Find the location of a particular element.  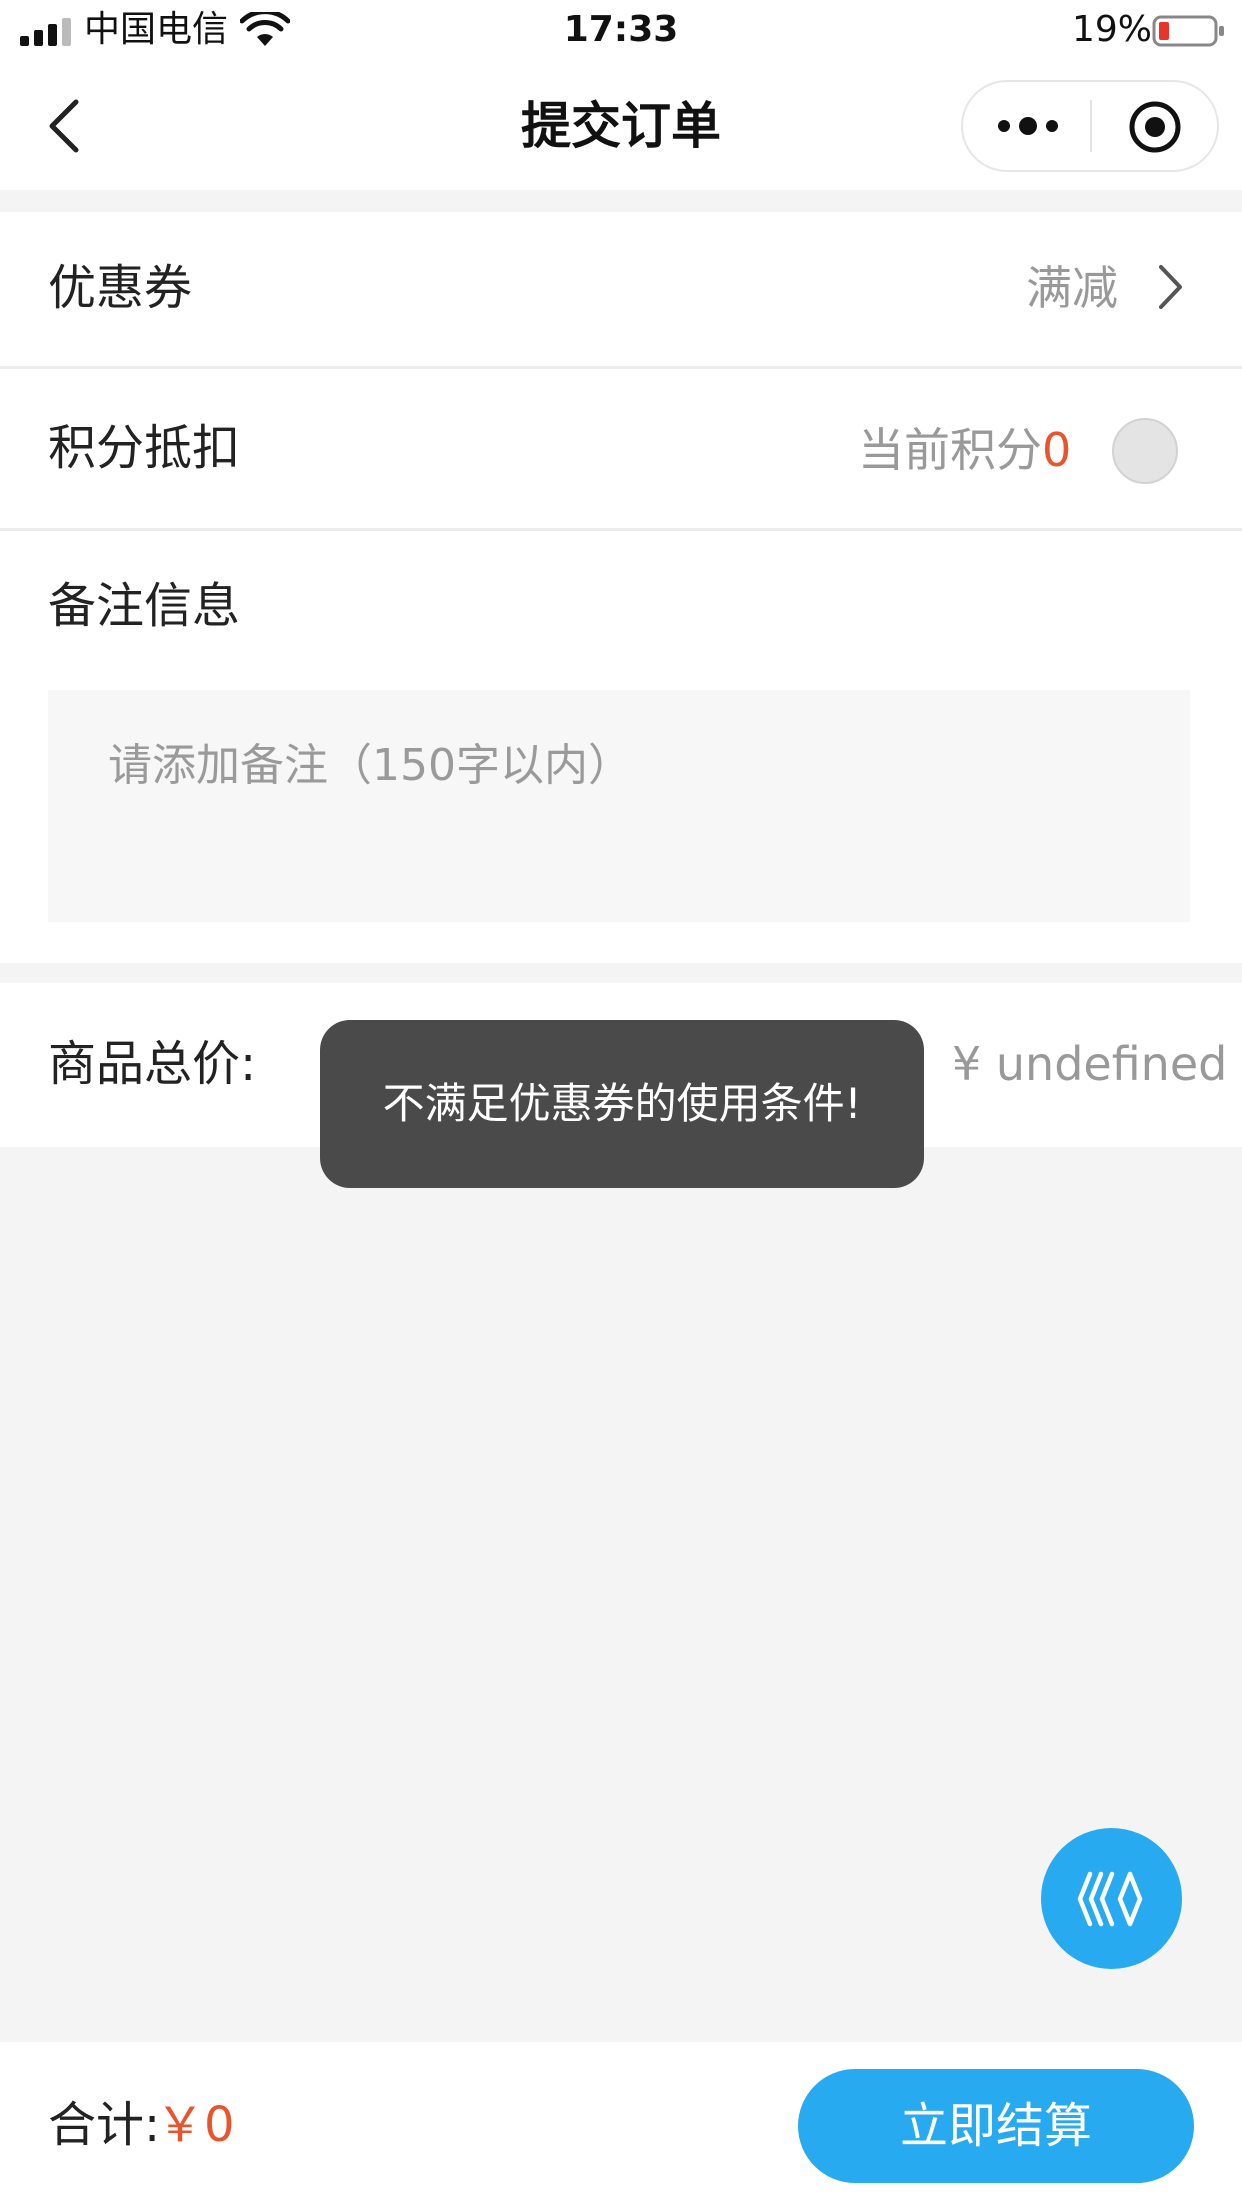

total-label: 合计: is located at coordinates (104, 2125).